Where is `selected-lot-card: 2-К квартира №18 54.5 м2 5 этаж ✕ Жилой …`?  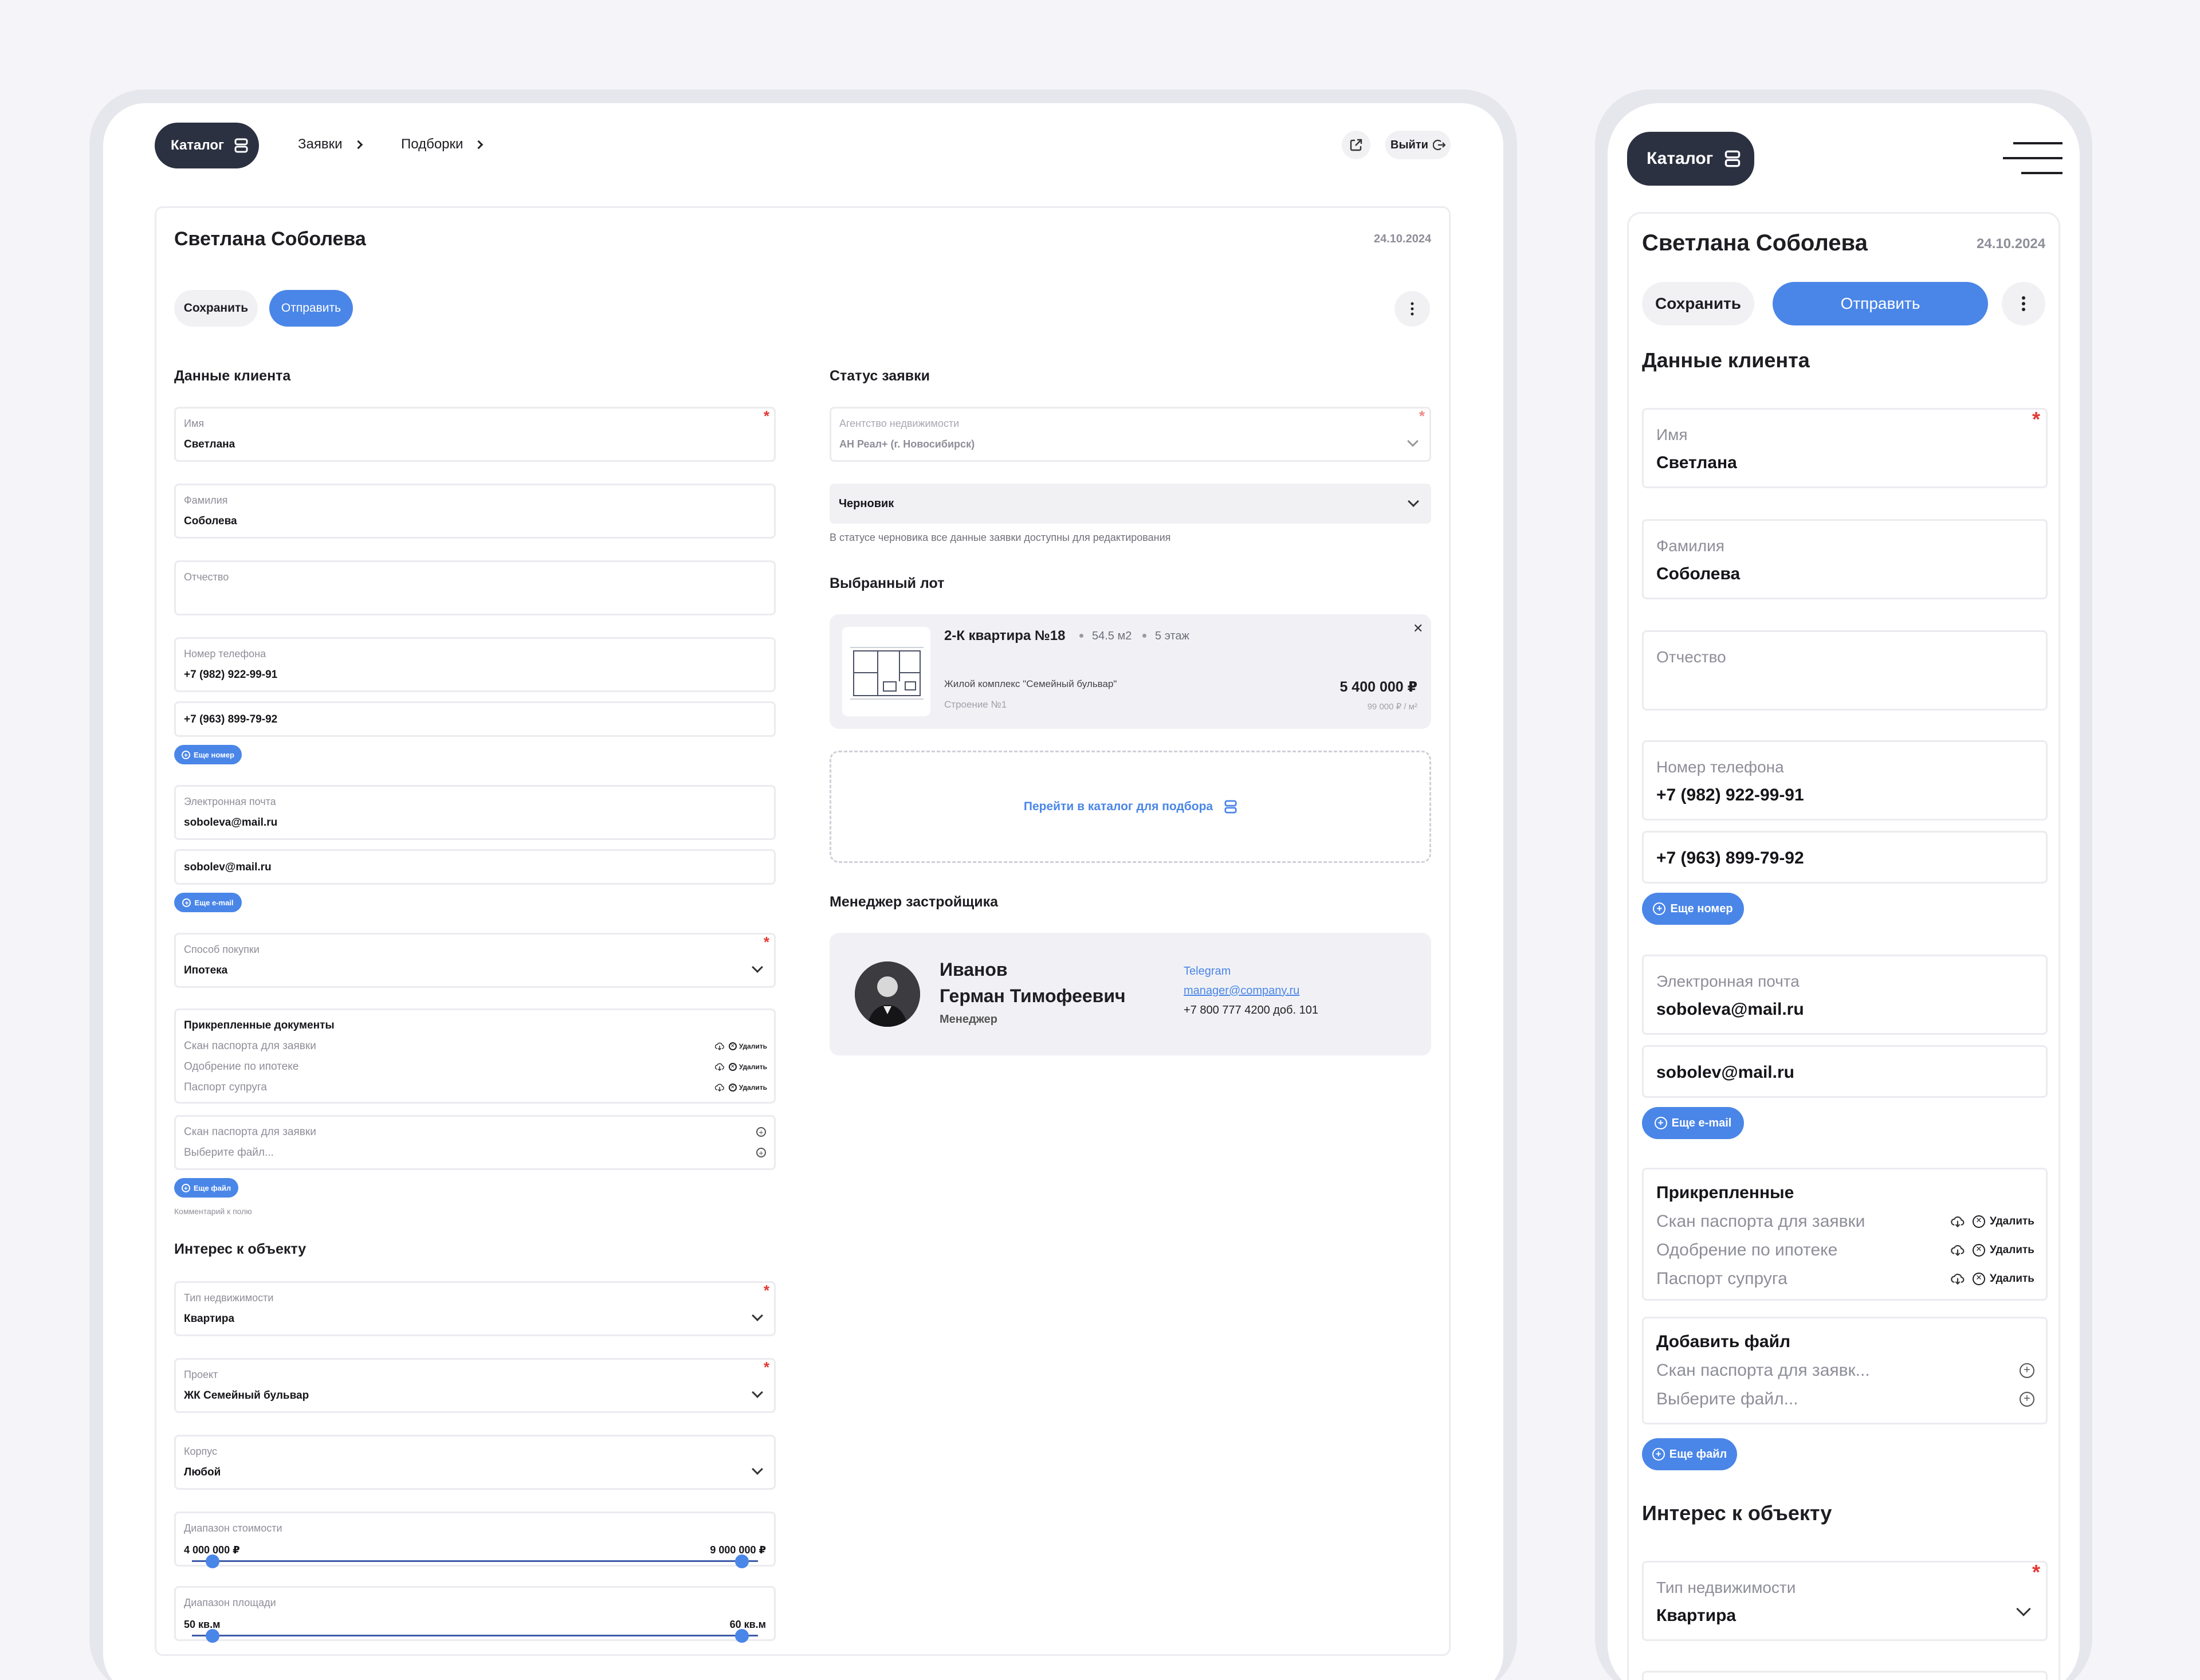
selected-lot-card: 2-К квартира №18 54.5 м2 5 этаж ✕ Жилой … is located at coordinates (1130, 671).